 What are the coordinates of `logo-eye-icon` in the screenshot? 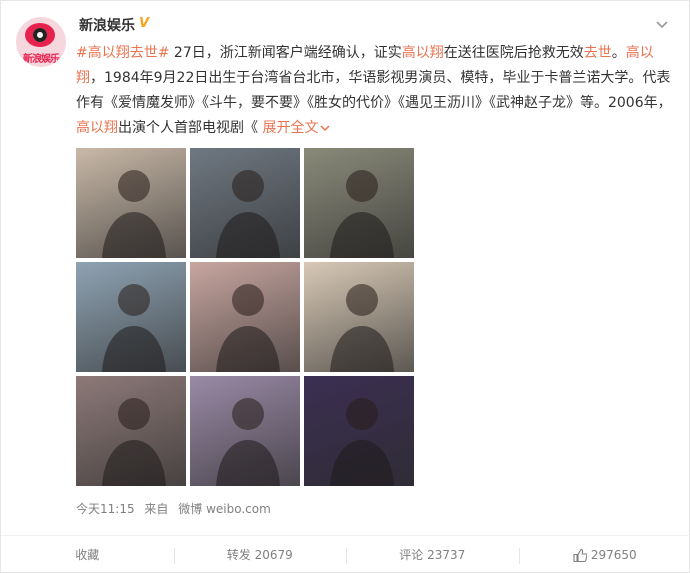 It's located at (40, 35).